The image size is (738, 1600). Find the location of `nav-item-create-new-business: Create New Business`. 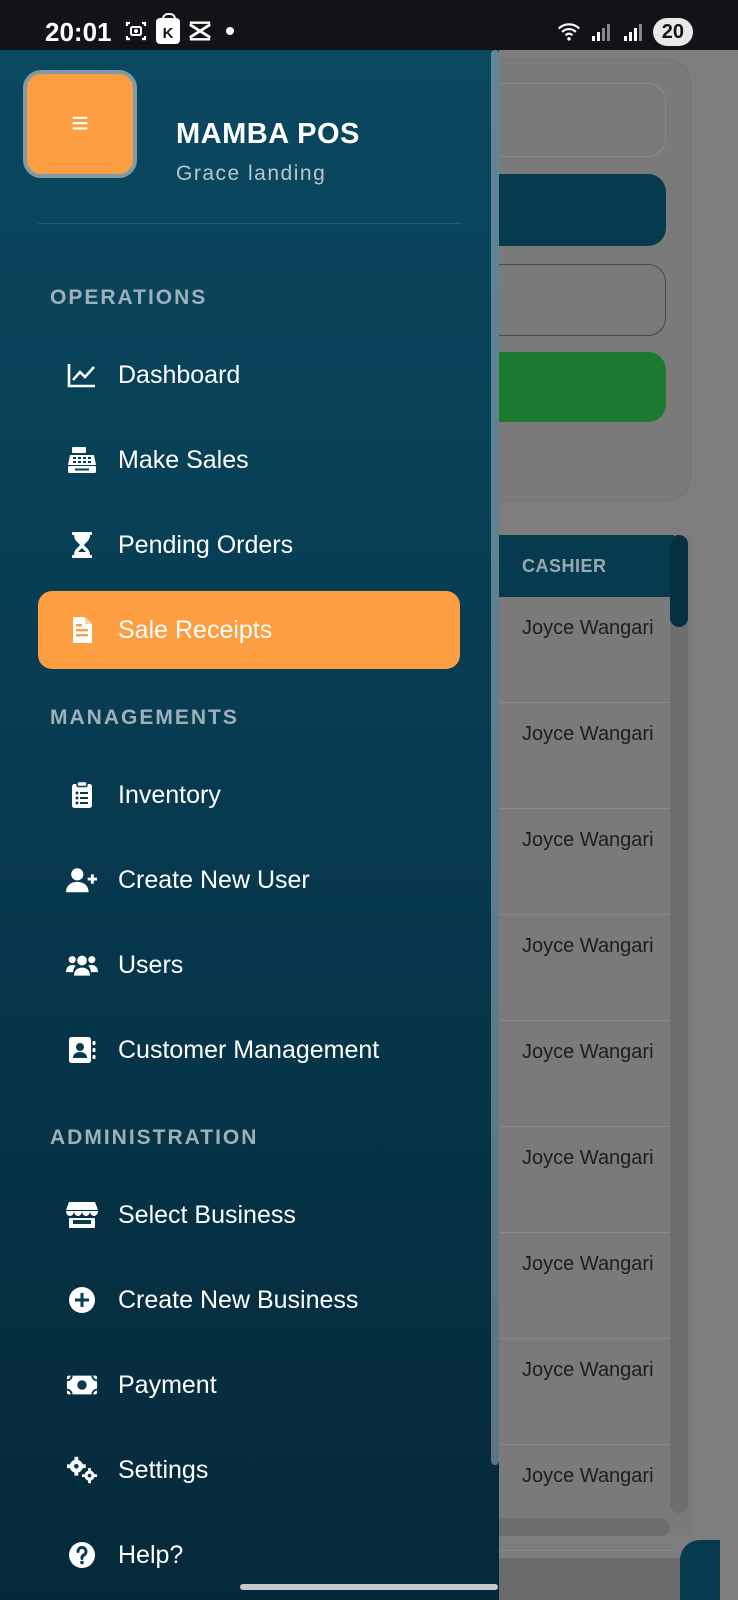

nav-item-create-new-business: Create New Business is located at coordinates (249, 1300).